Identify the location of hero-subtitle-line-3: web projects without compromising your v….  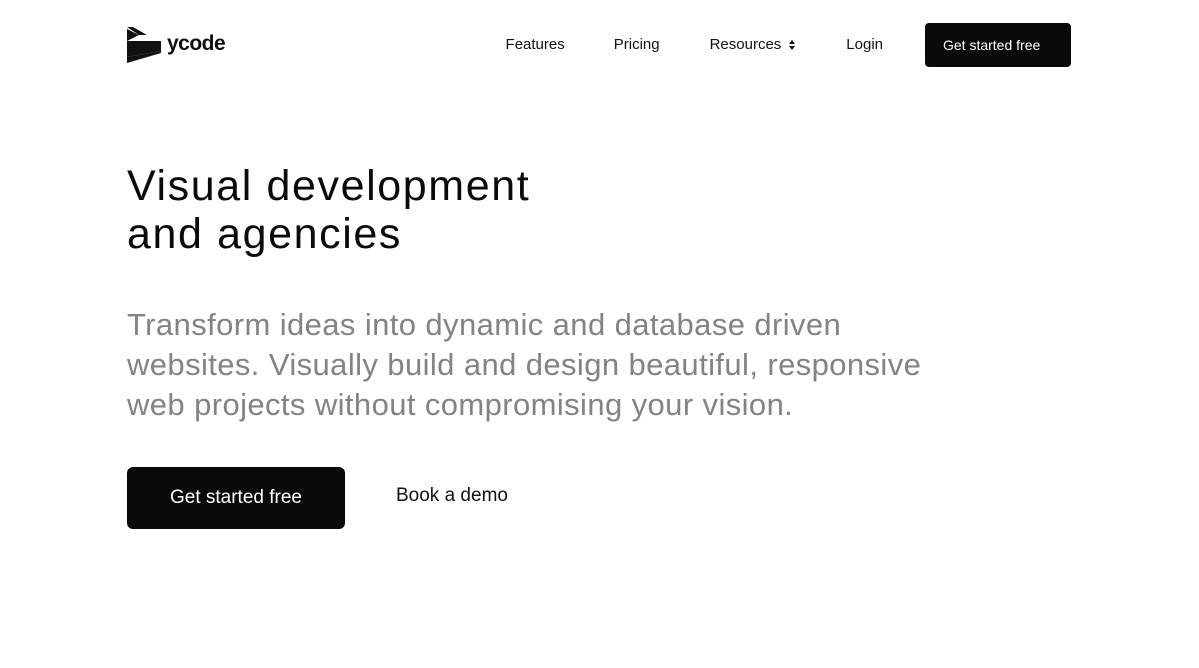
(460, 404).